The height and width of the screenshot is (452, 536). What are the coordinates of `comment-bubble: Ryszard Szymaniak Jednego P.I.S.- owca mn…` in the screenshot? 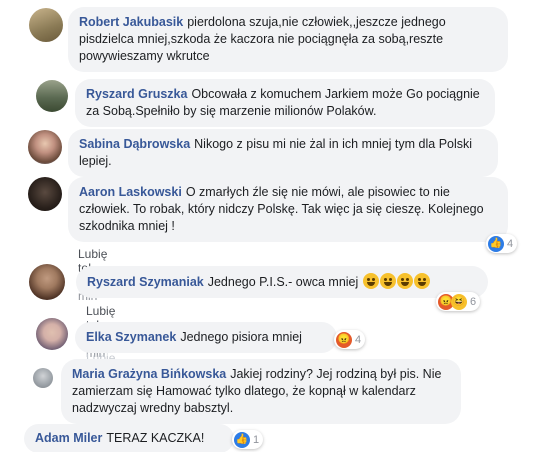 It's located at (282, 282).